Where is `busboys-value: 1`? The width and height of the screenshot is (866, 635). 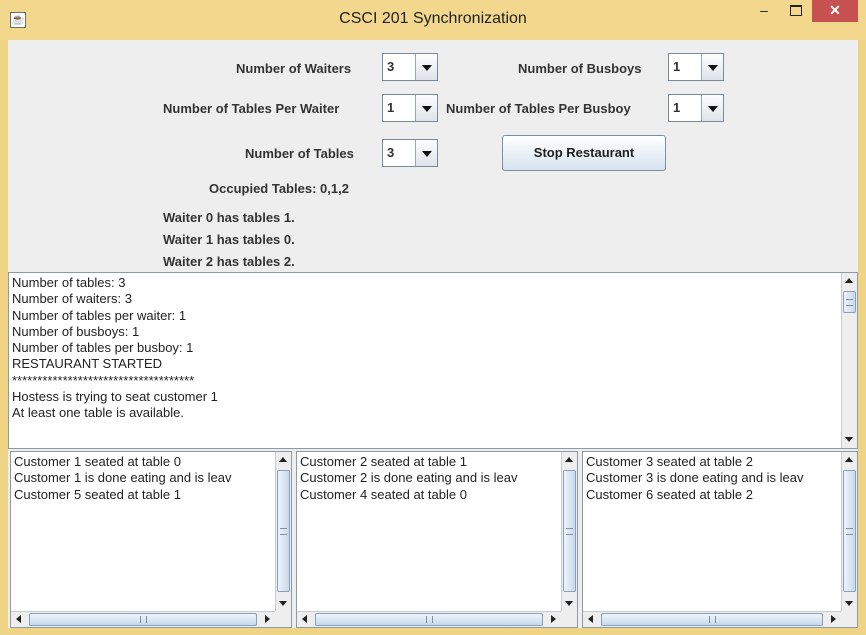
busboys-value: 1 is located at coordinates (677, 66).